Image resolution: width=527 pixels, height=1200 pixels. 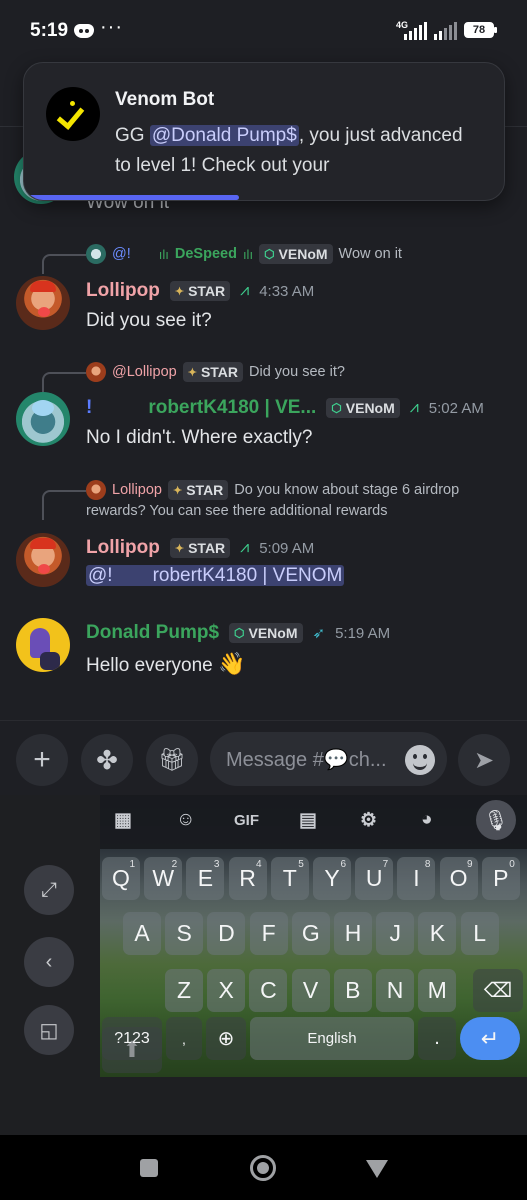 I want to click on user-mention: @Donald Pump$, so click(x=224, y=135).